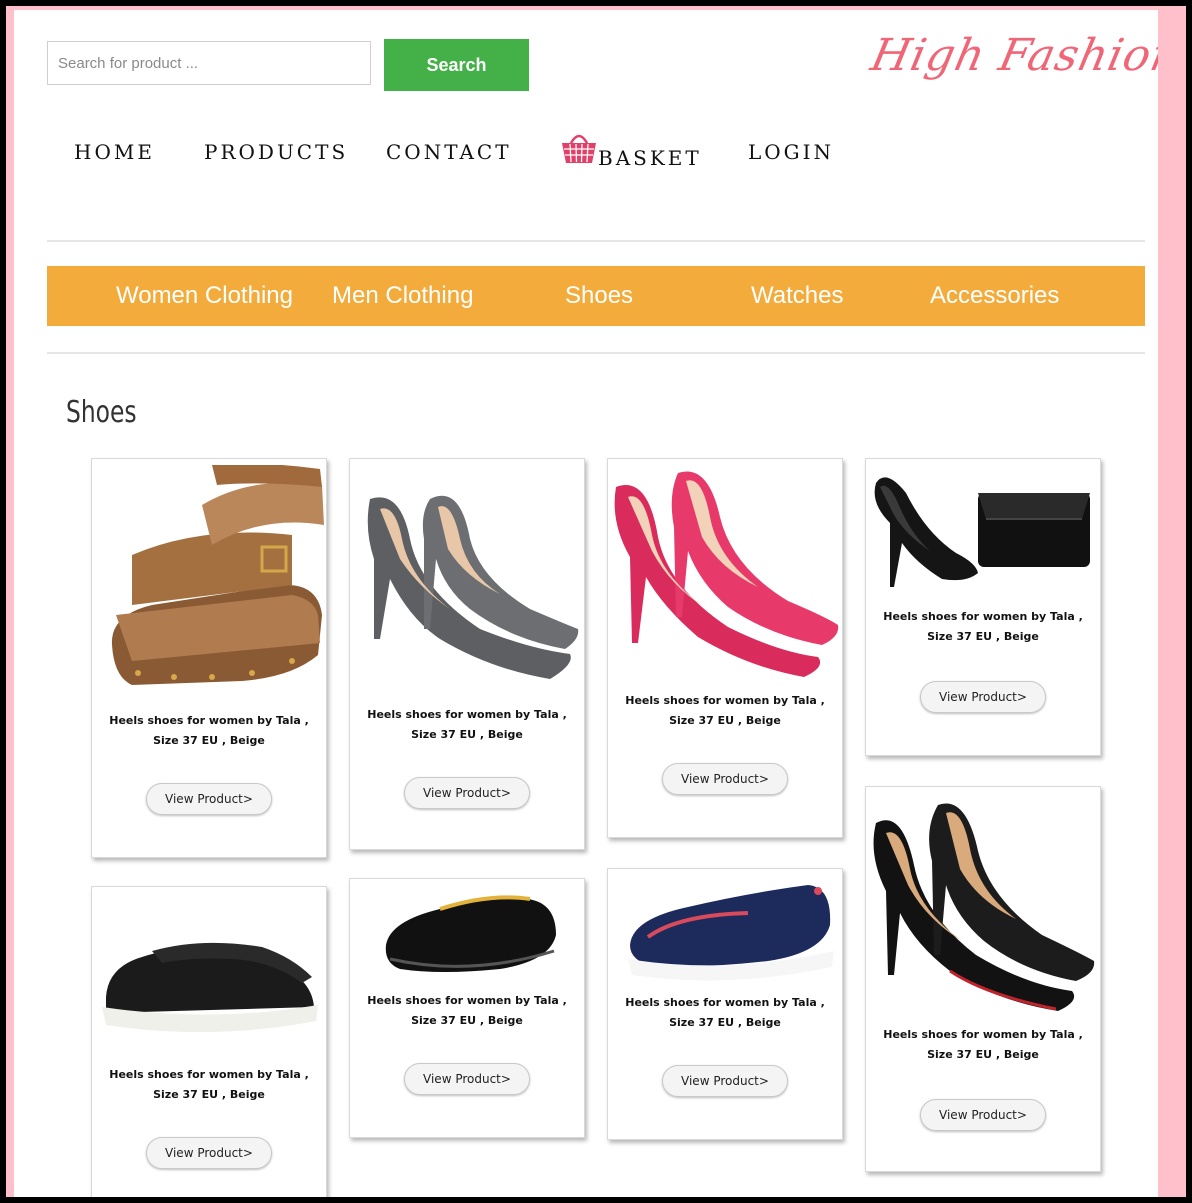  What do you see at coordinates (209, 63) in the screenshot?
I see `search-input` at bounding box center [209, 63].